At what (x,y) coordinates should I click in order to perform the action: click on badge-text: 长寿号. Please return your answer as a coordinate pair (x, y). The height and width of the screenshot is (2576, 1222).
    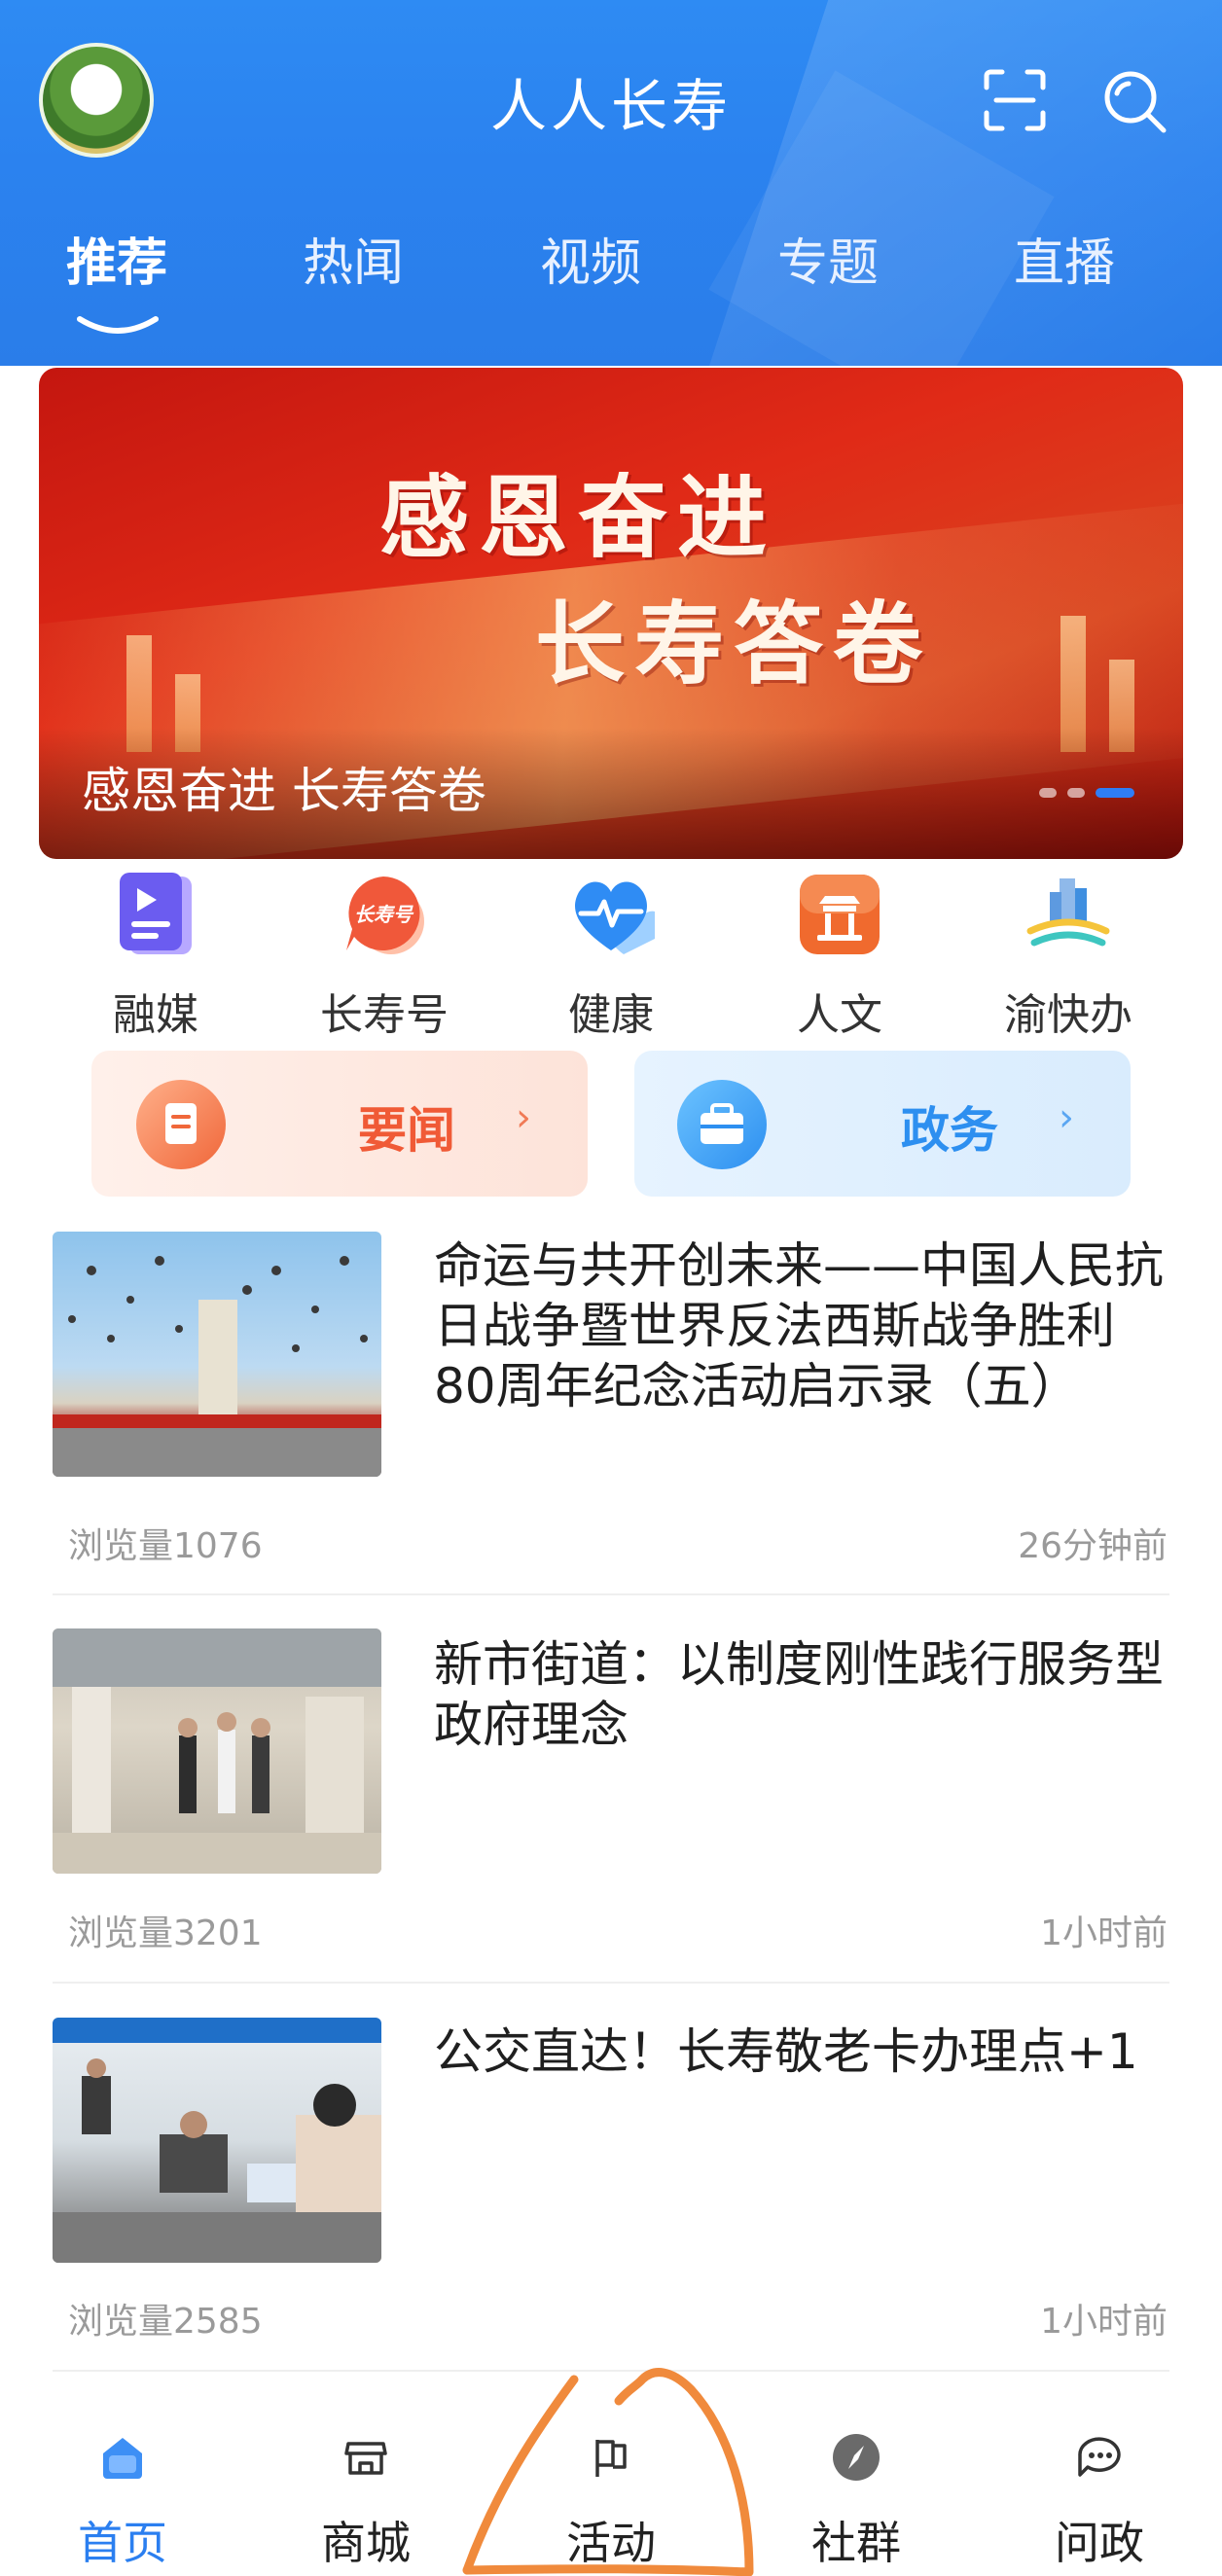
    Looking at the image, I should click on (384, 915).